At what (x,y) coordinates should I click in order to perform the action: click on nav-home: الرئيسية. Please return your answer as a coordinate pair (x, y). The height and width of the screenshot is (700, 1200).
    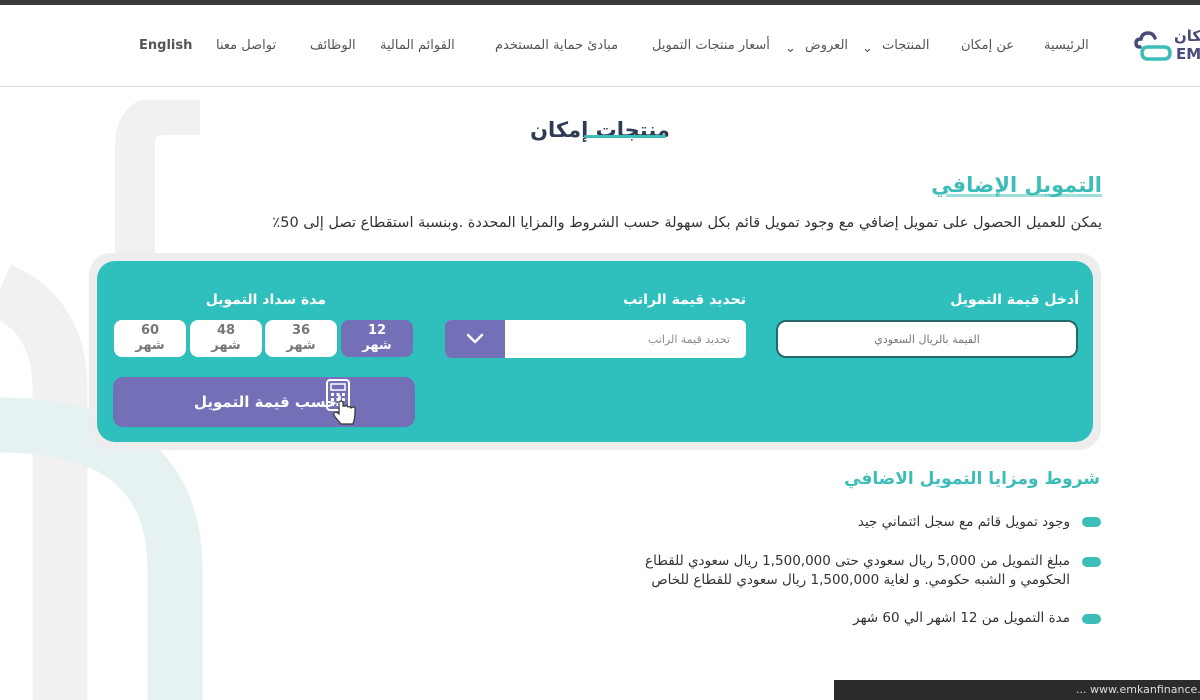
    Looking at the image, I should click on (1066, 45).